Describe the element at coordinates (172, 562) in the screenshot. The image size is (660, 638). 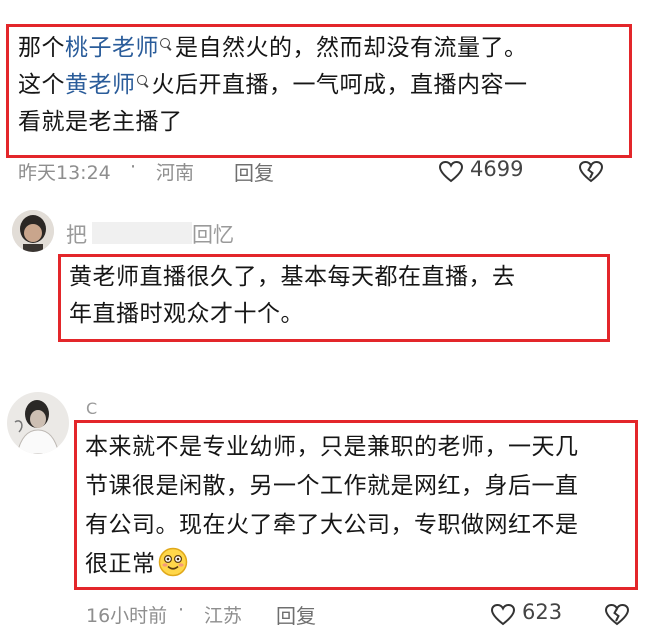
I see `smiling-face-emoji` at that location.